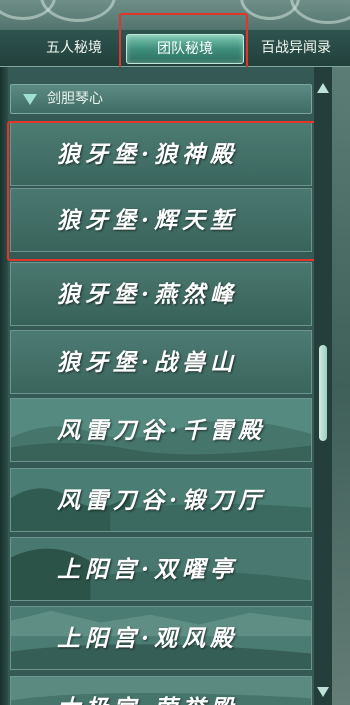  I want to click on list-item: 上阳宫·双曜亭, so click(161, 569).